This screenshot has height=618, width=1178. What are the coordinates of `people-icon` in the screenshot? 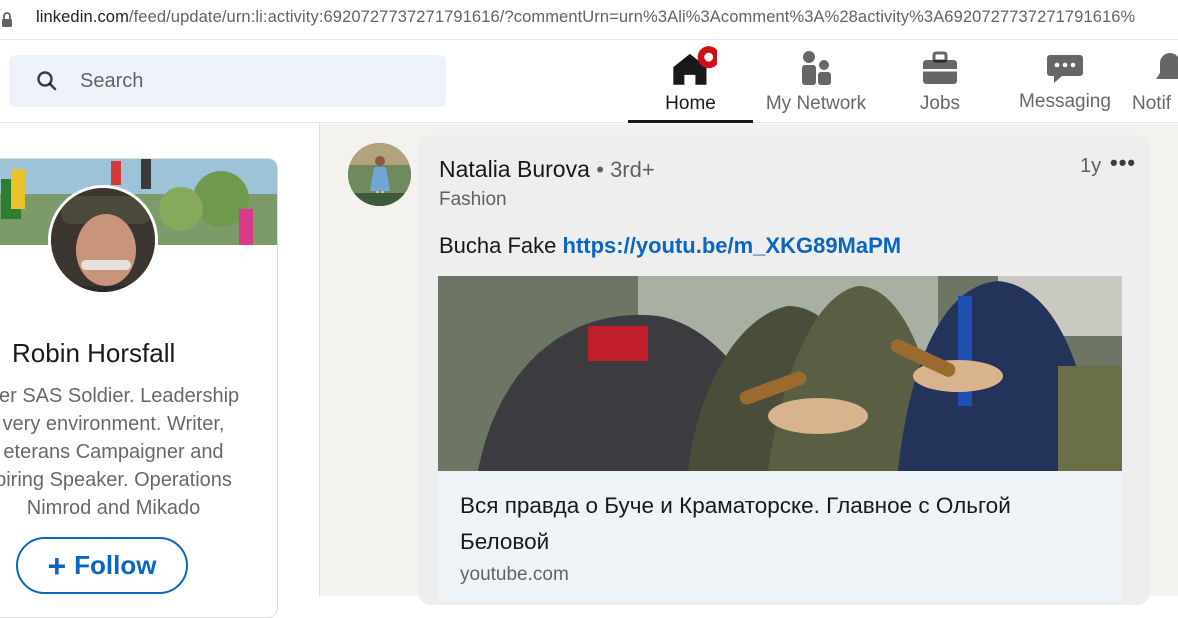 It's located at (816, 68).